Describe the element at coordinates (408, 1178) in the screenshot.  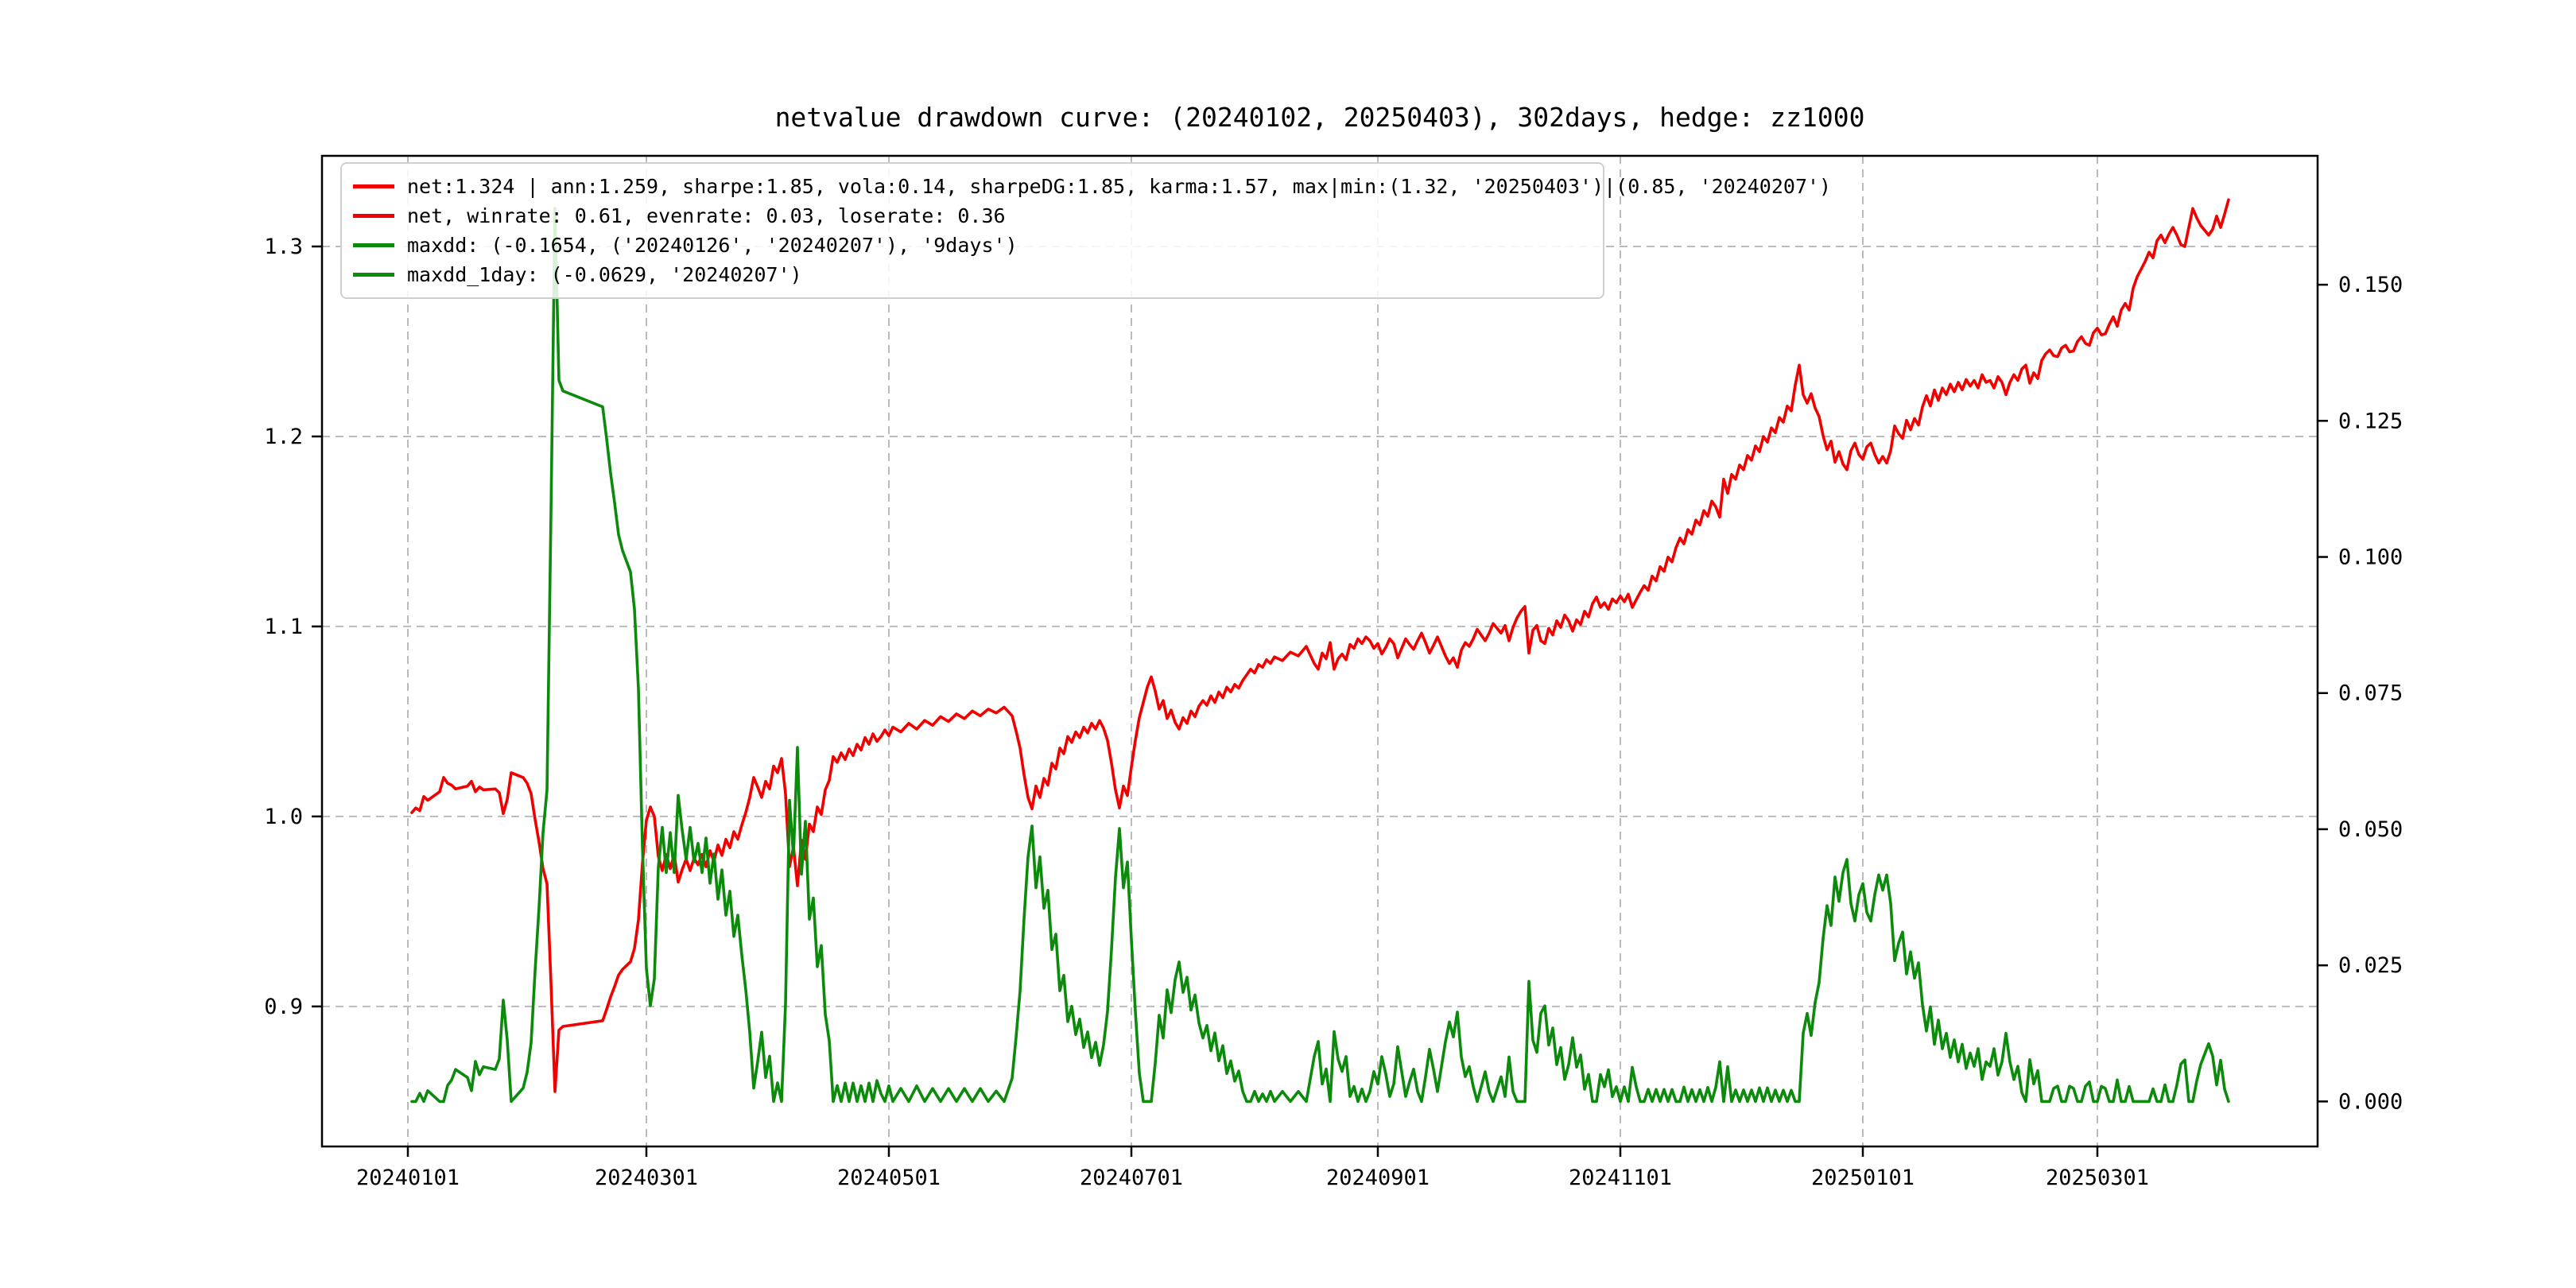
I see `x-tick-label: 20240101` at that location.